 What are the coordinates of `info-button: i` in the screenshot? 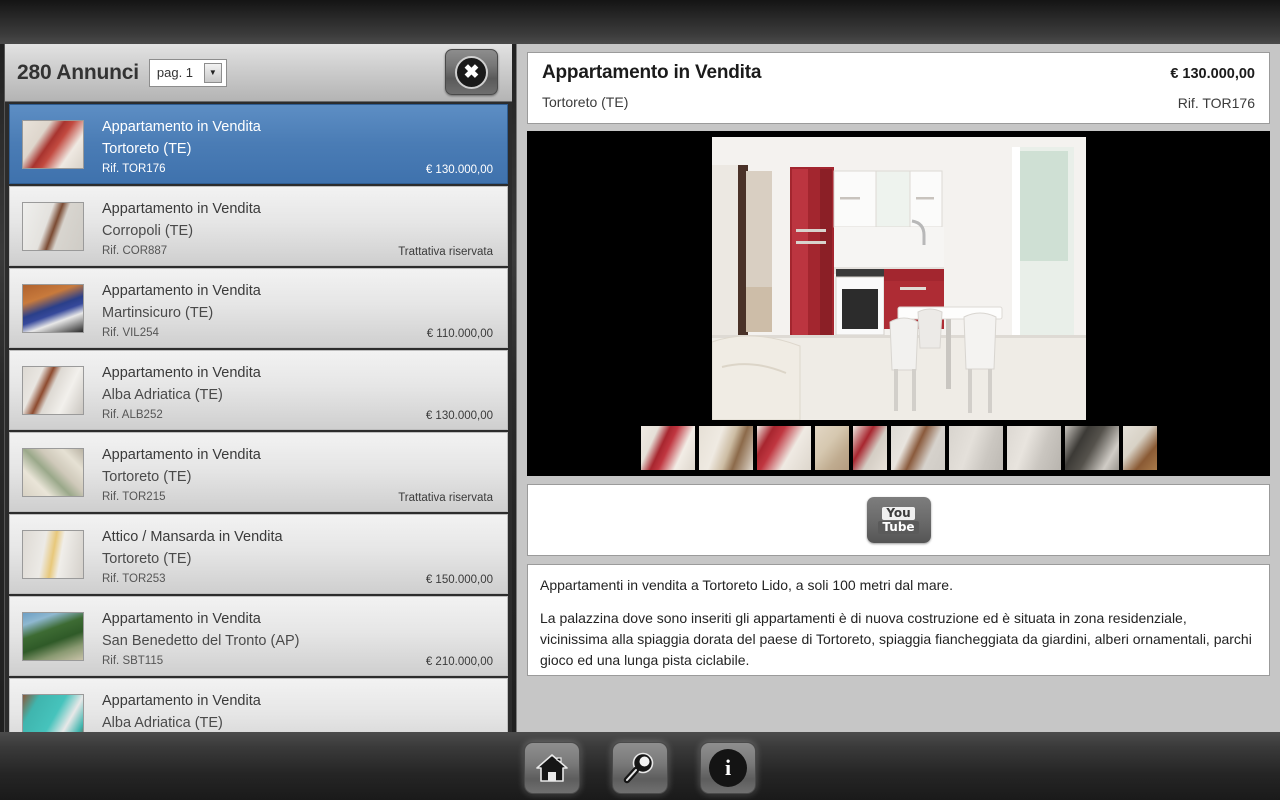 It's located at (728, 768).